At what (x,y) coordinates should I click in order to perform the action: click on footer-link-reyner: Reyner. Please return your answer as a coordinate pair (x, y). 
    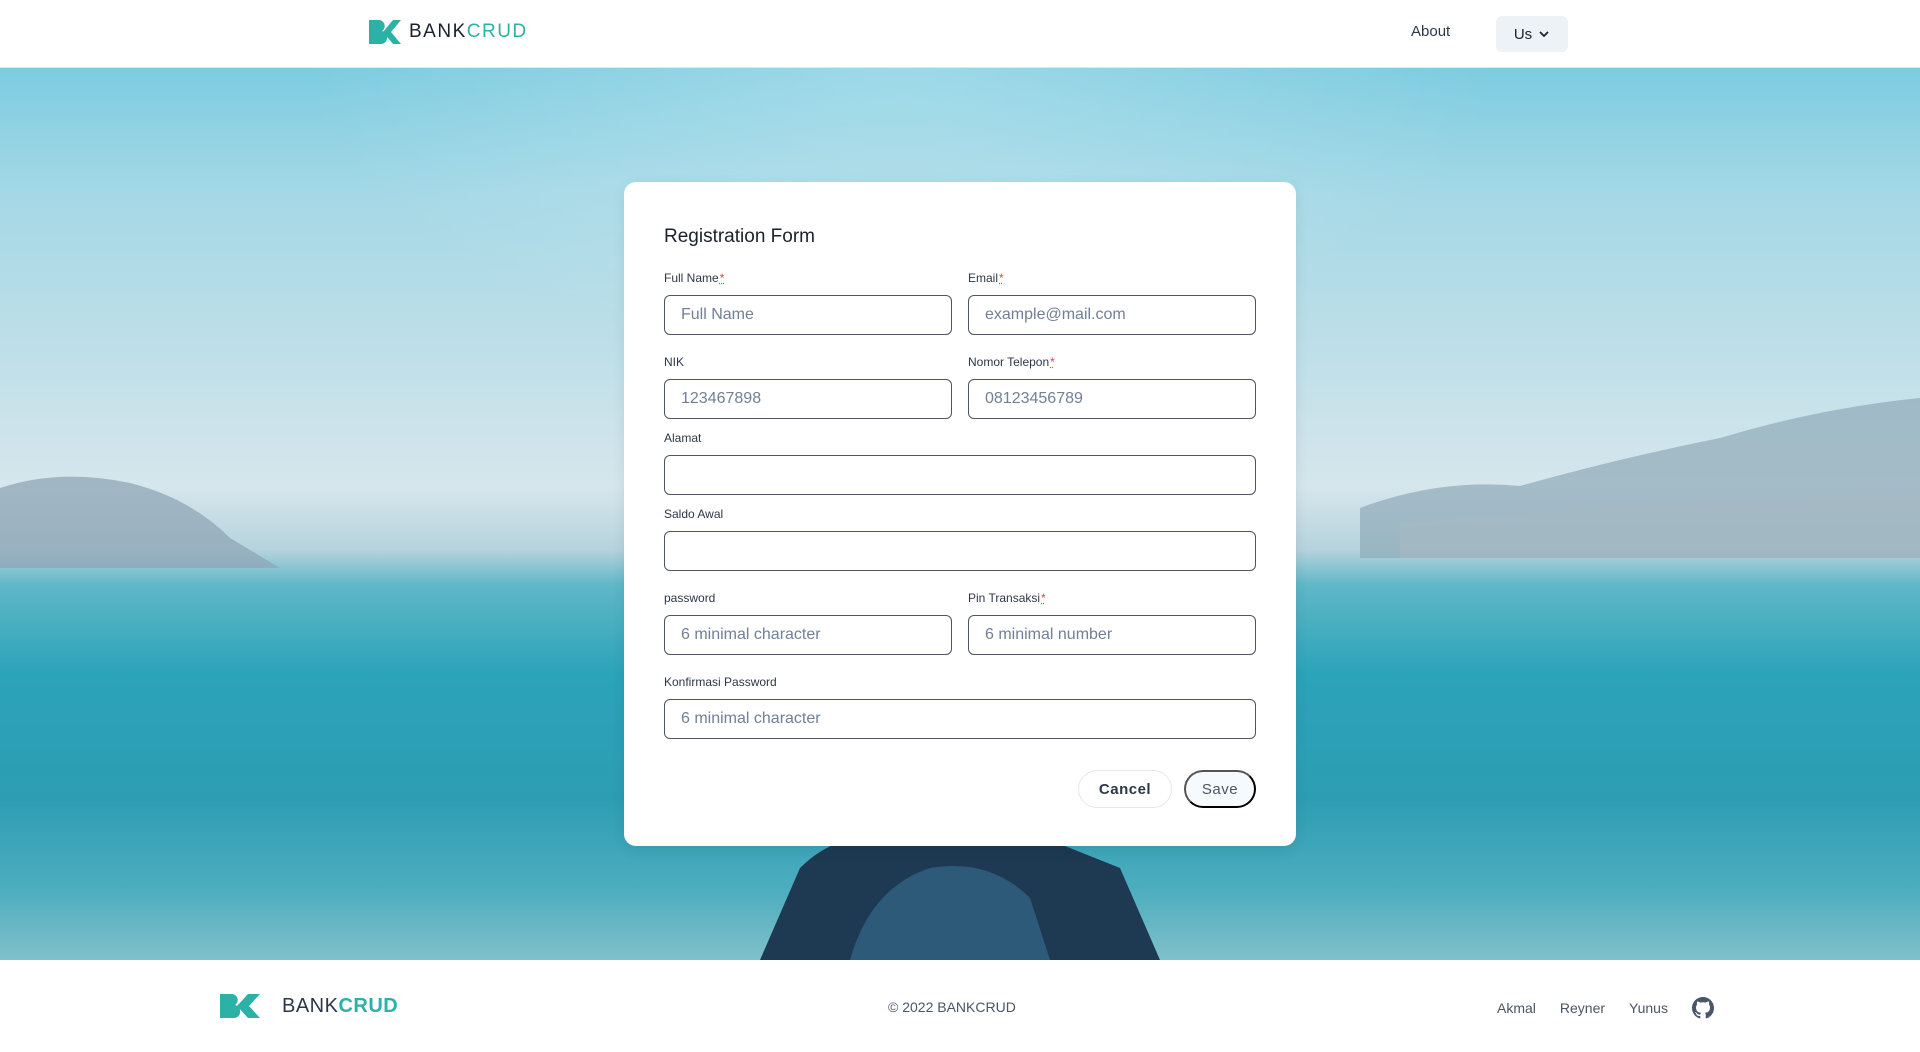
    Looking at the image, I should click on (1582, 1008).